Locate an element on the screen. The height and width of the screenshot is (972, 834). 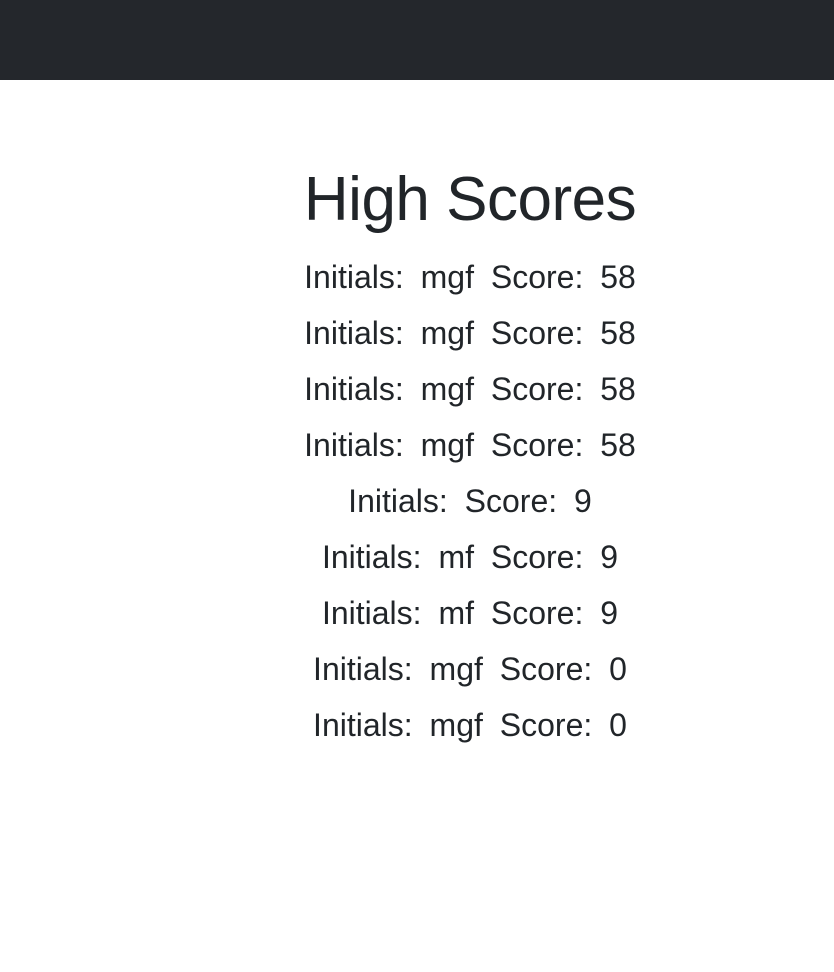
page-title: High Scores is located at coordinates (470, 199).